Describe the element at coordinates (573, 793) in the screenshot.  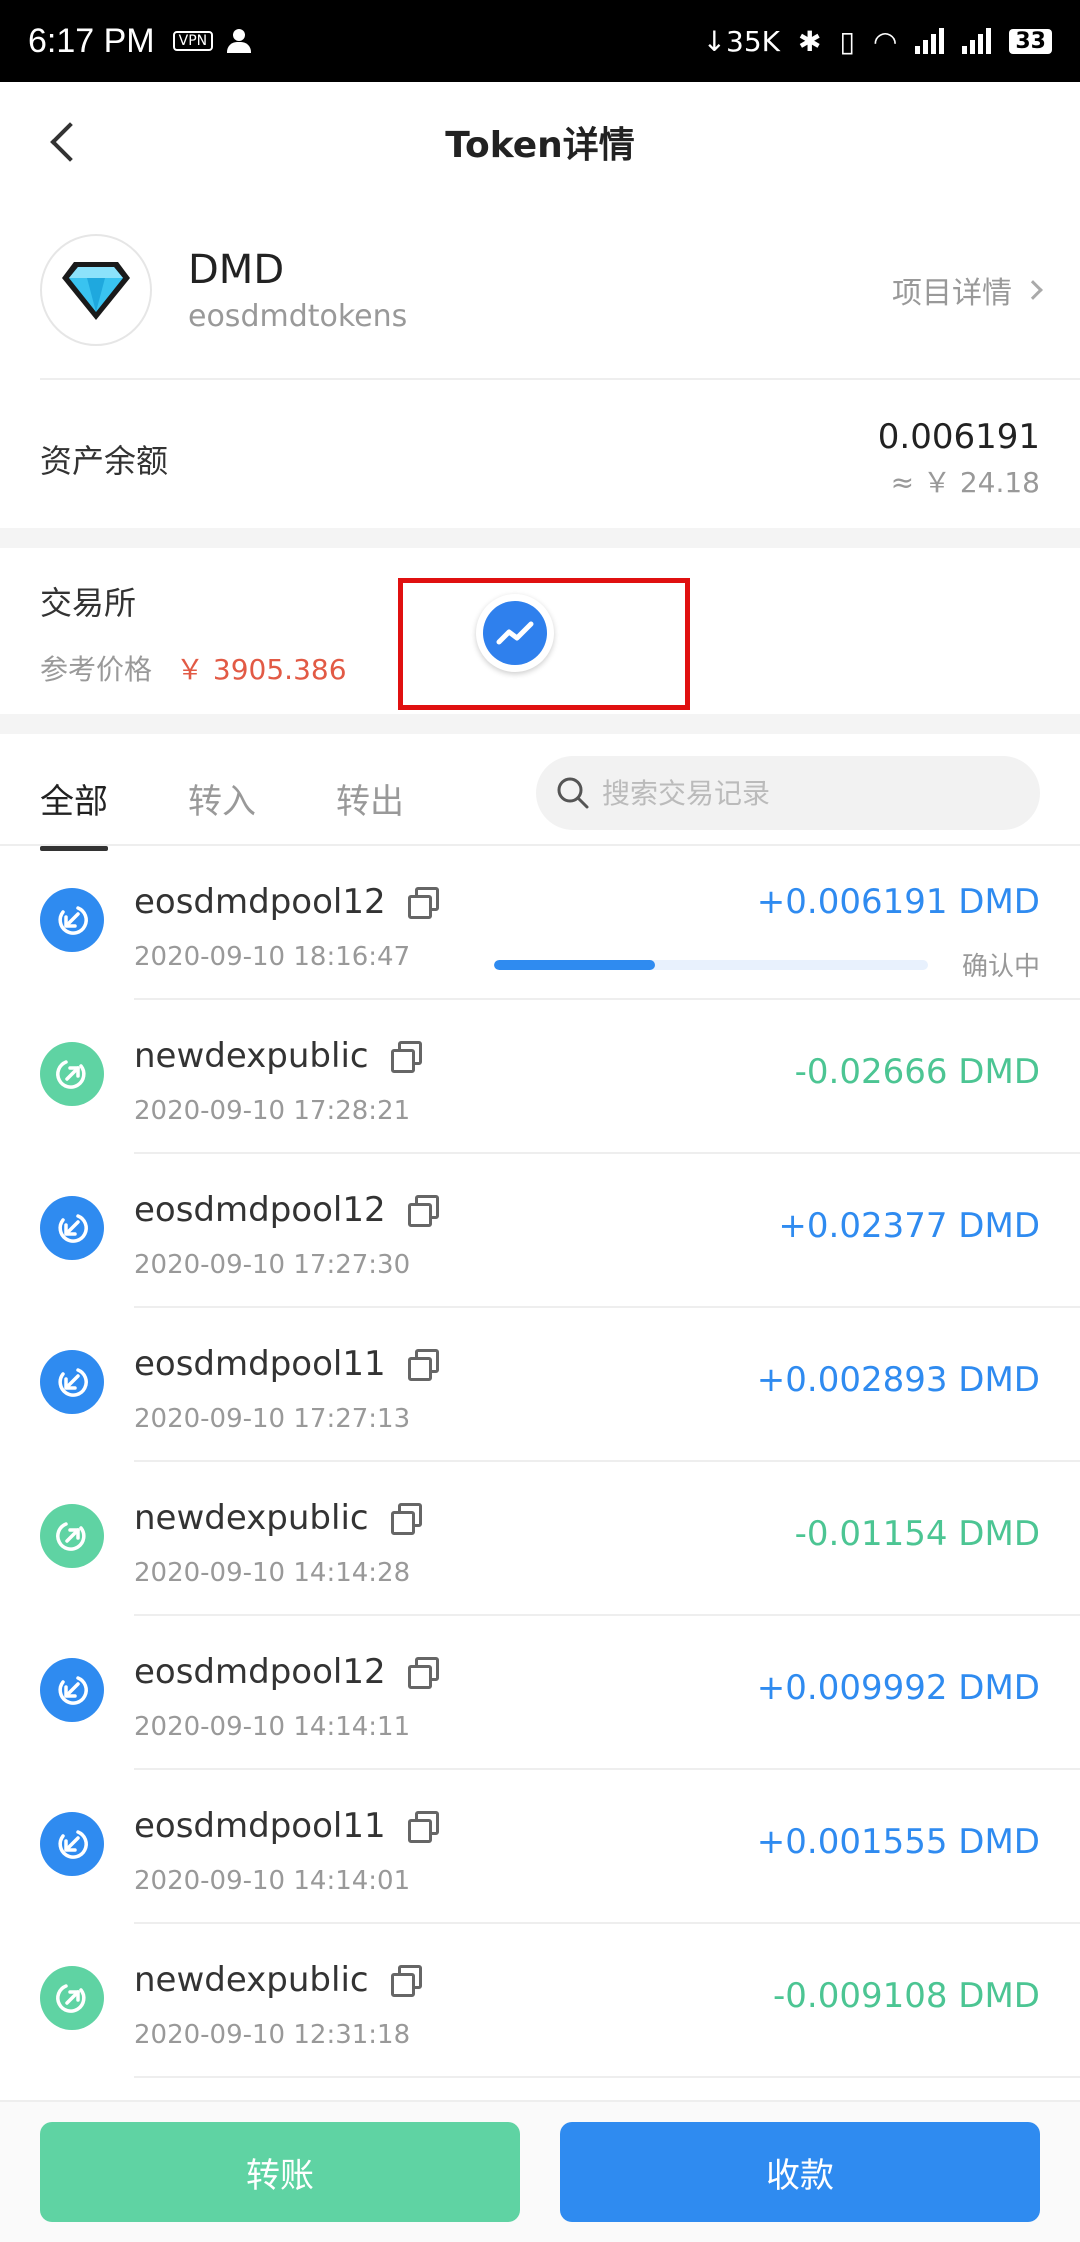
I see `search-icon` at that location.